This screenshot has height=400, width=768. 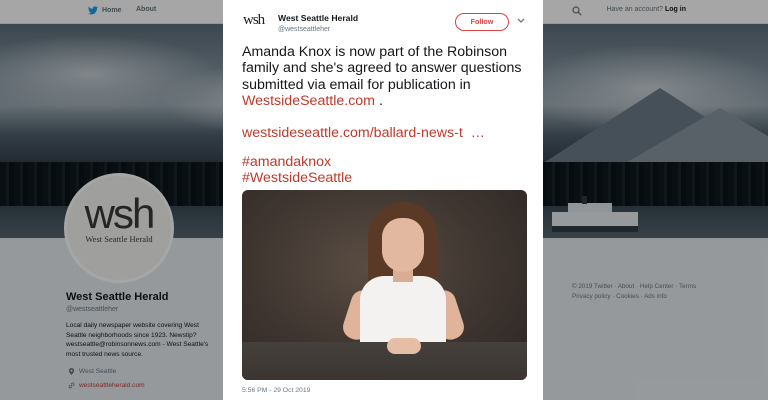 I want to click on hashtag-westsideseattle: #WestsideSeattle, so click(x=297, y=178).